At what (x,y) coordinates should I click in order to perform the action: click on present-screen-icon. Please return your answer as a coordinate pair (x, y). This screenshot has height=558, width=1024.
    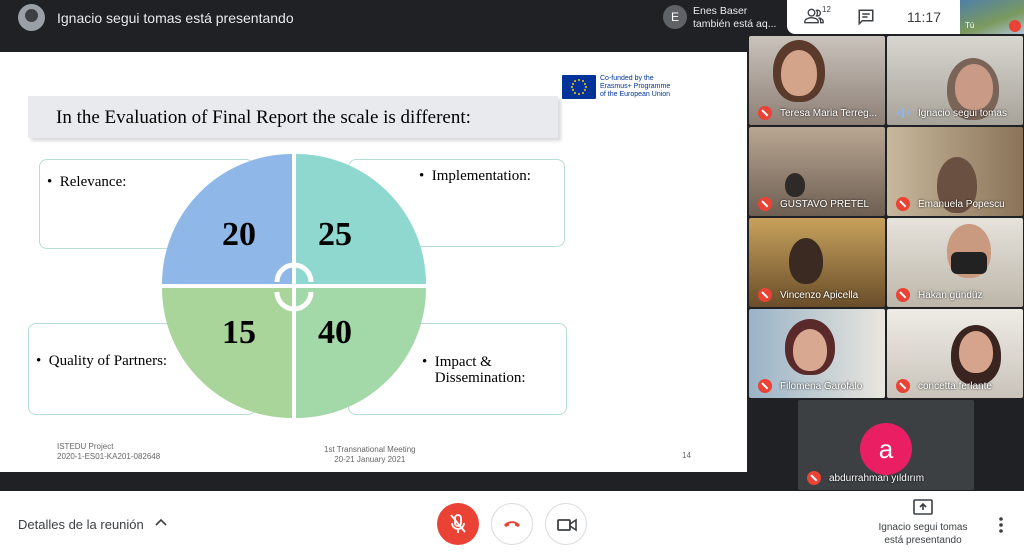
    Looking at the image, I should click on (923, 507).